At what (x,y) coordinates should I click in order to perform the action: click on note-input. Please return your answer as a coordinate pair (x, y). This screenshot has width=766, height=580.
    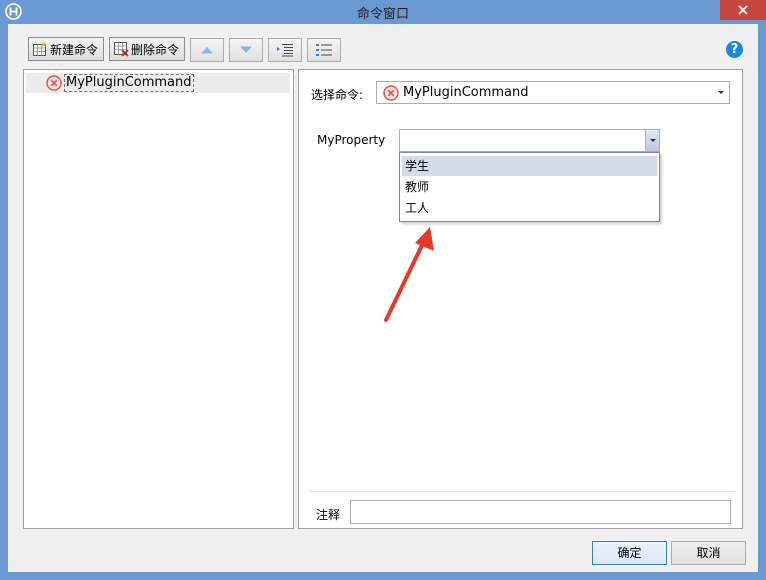
    Looking at the image, I should click on (540, 512).